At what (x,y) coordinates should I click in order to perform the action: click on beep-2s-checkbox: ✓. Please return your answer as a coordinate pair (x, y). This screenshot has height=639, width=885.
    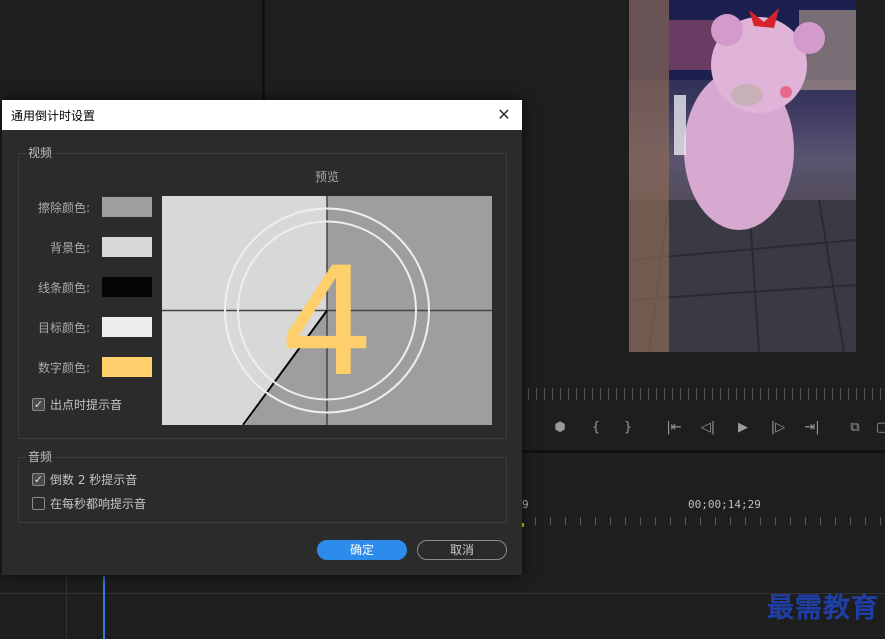
    Looking at the image, I should click on (38, 479).